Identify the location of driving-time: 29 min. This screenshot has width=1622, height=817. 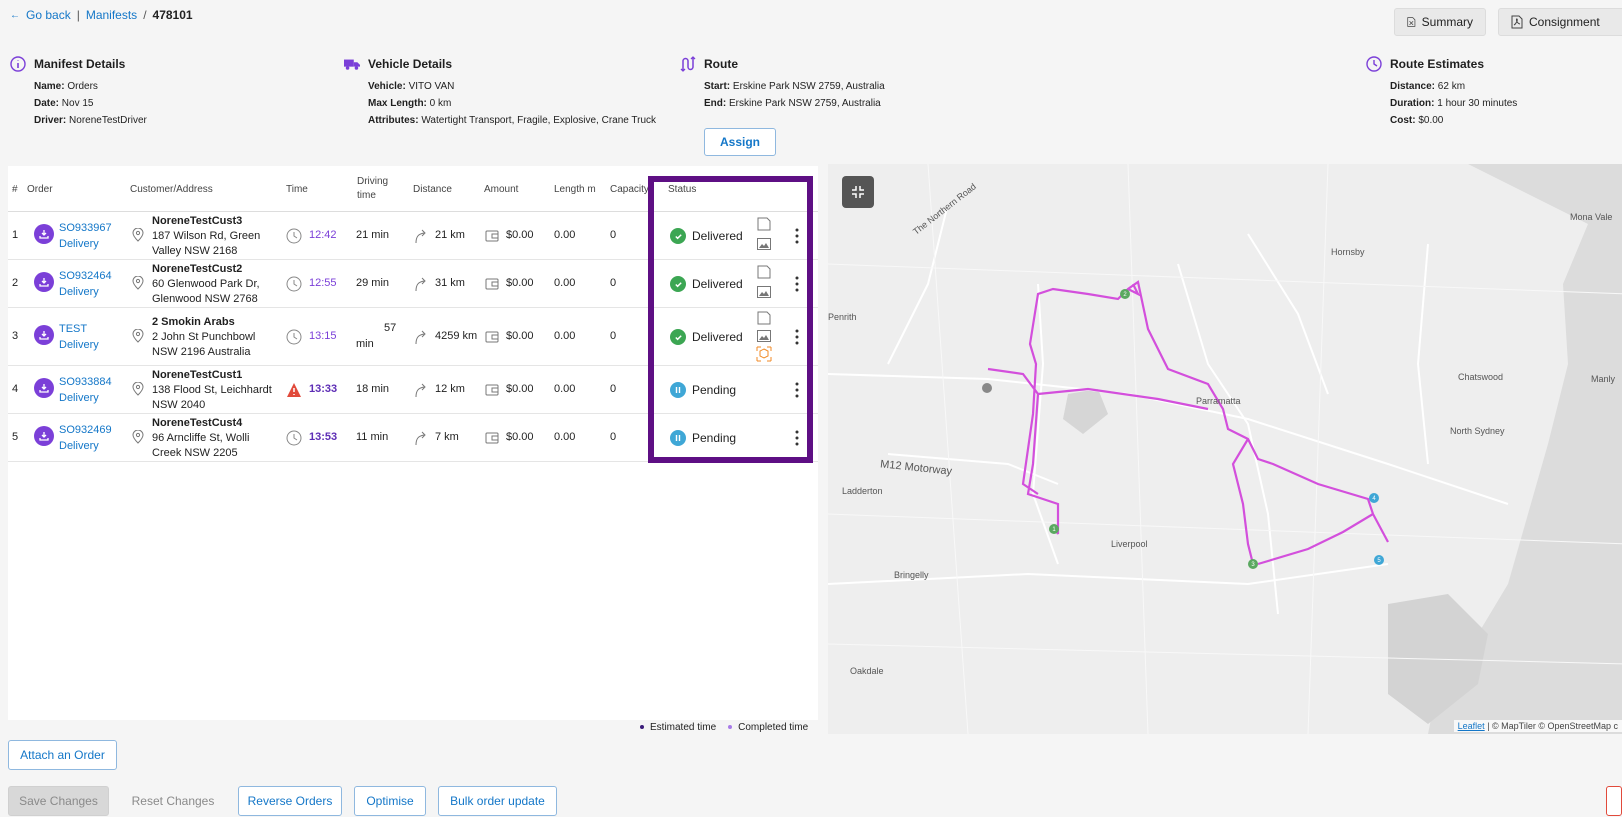
(373, 283).